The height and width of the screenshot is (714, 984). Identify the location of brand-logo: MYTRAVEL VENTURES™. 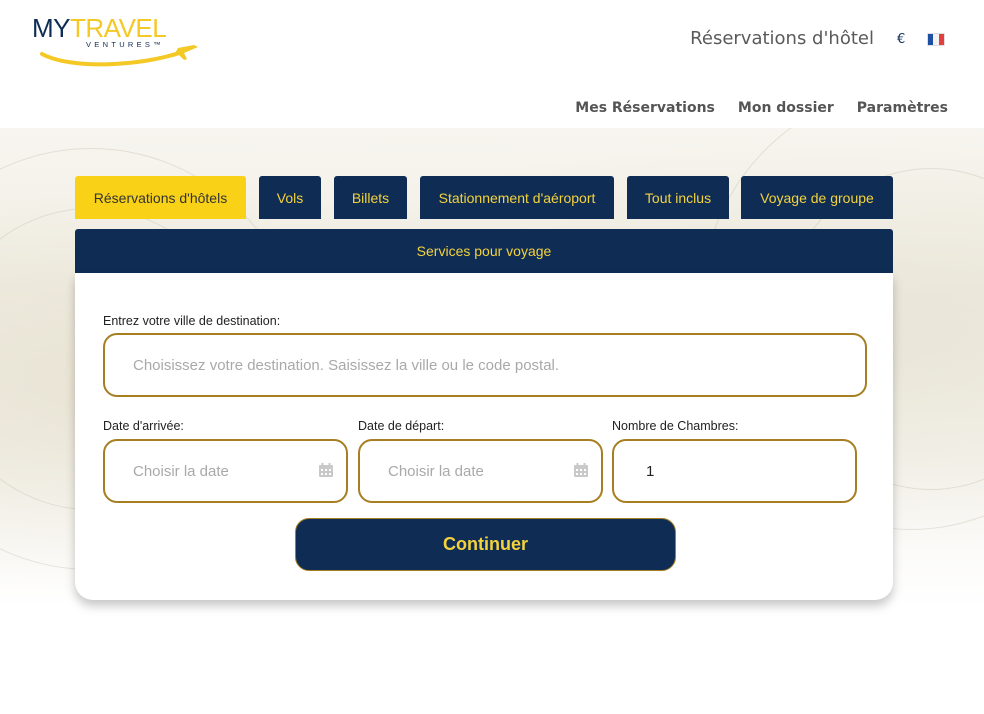
(117, 40).